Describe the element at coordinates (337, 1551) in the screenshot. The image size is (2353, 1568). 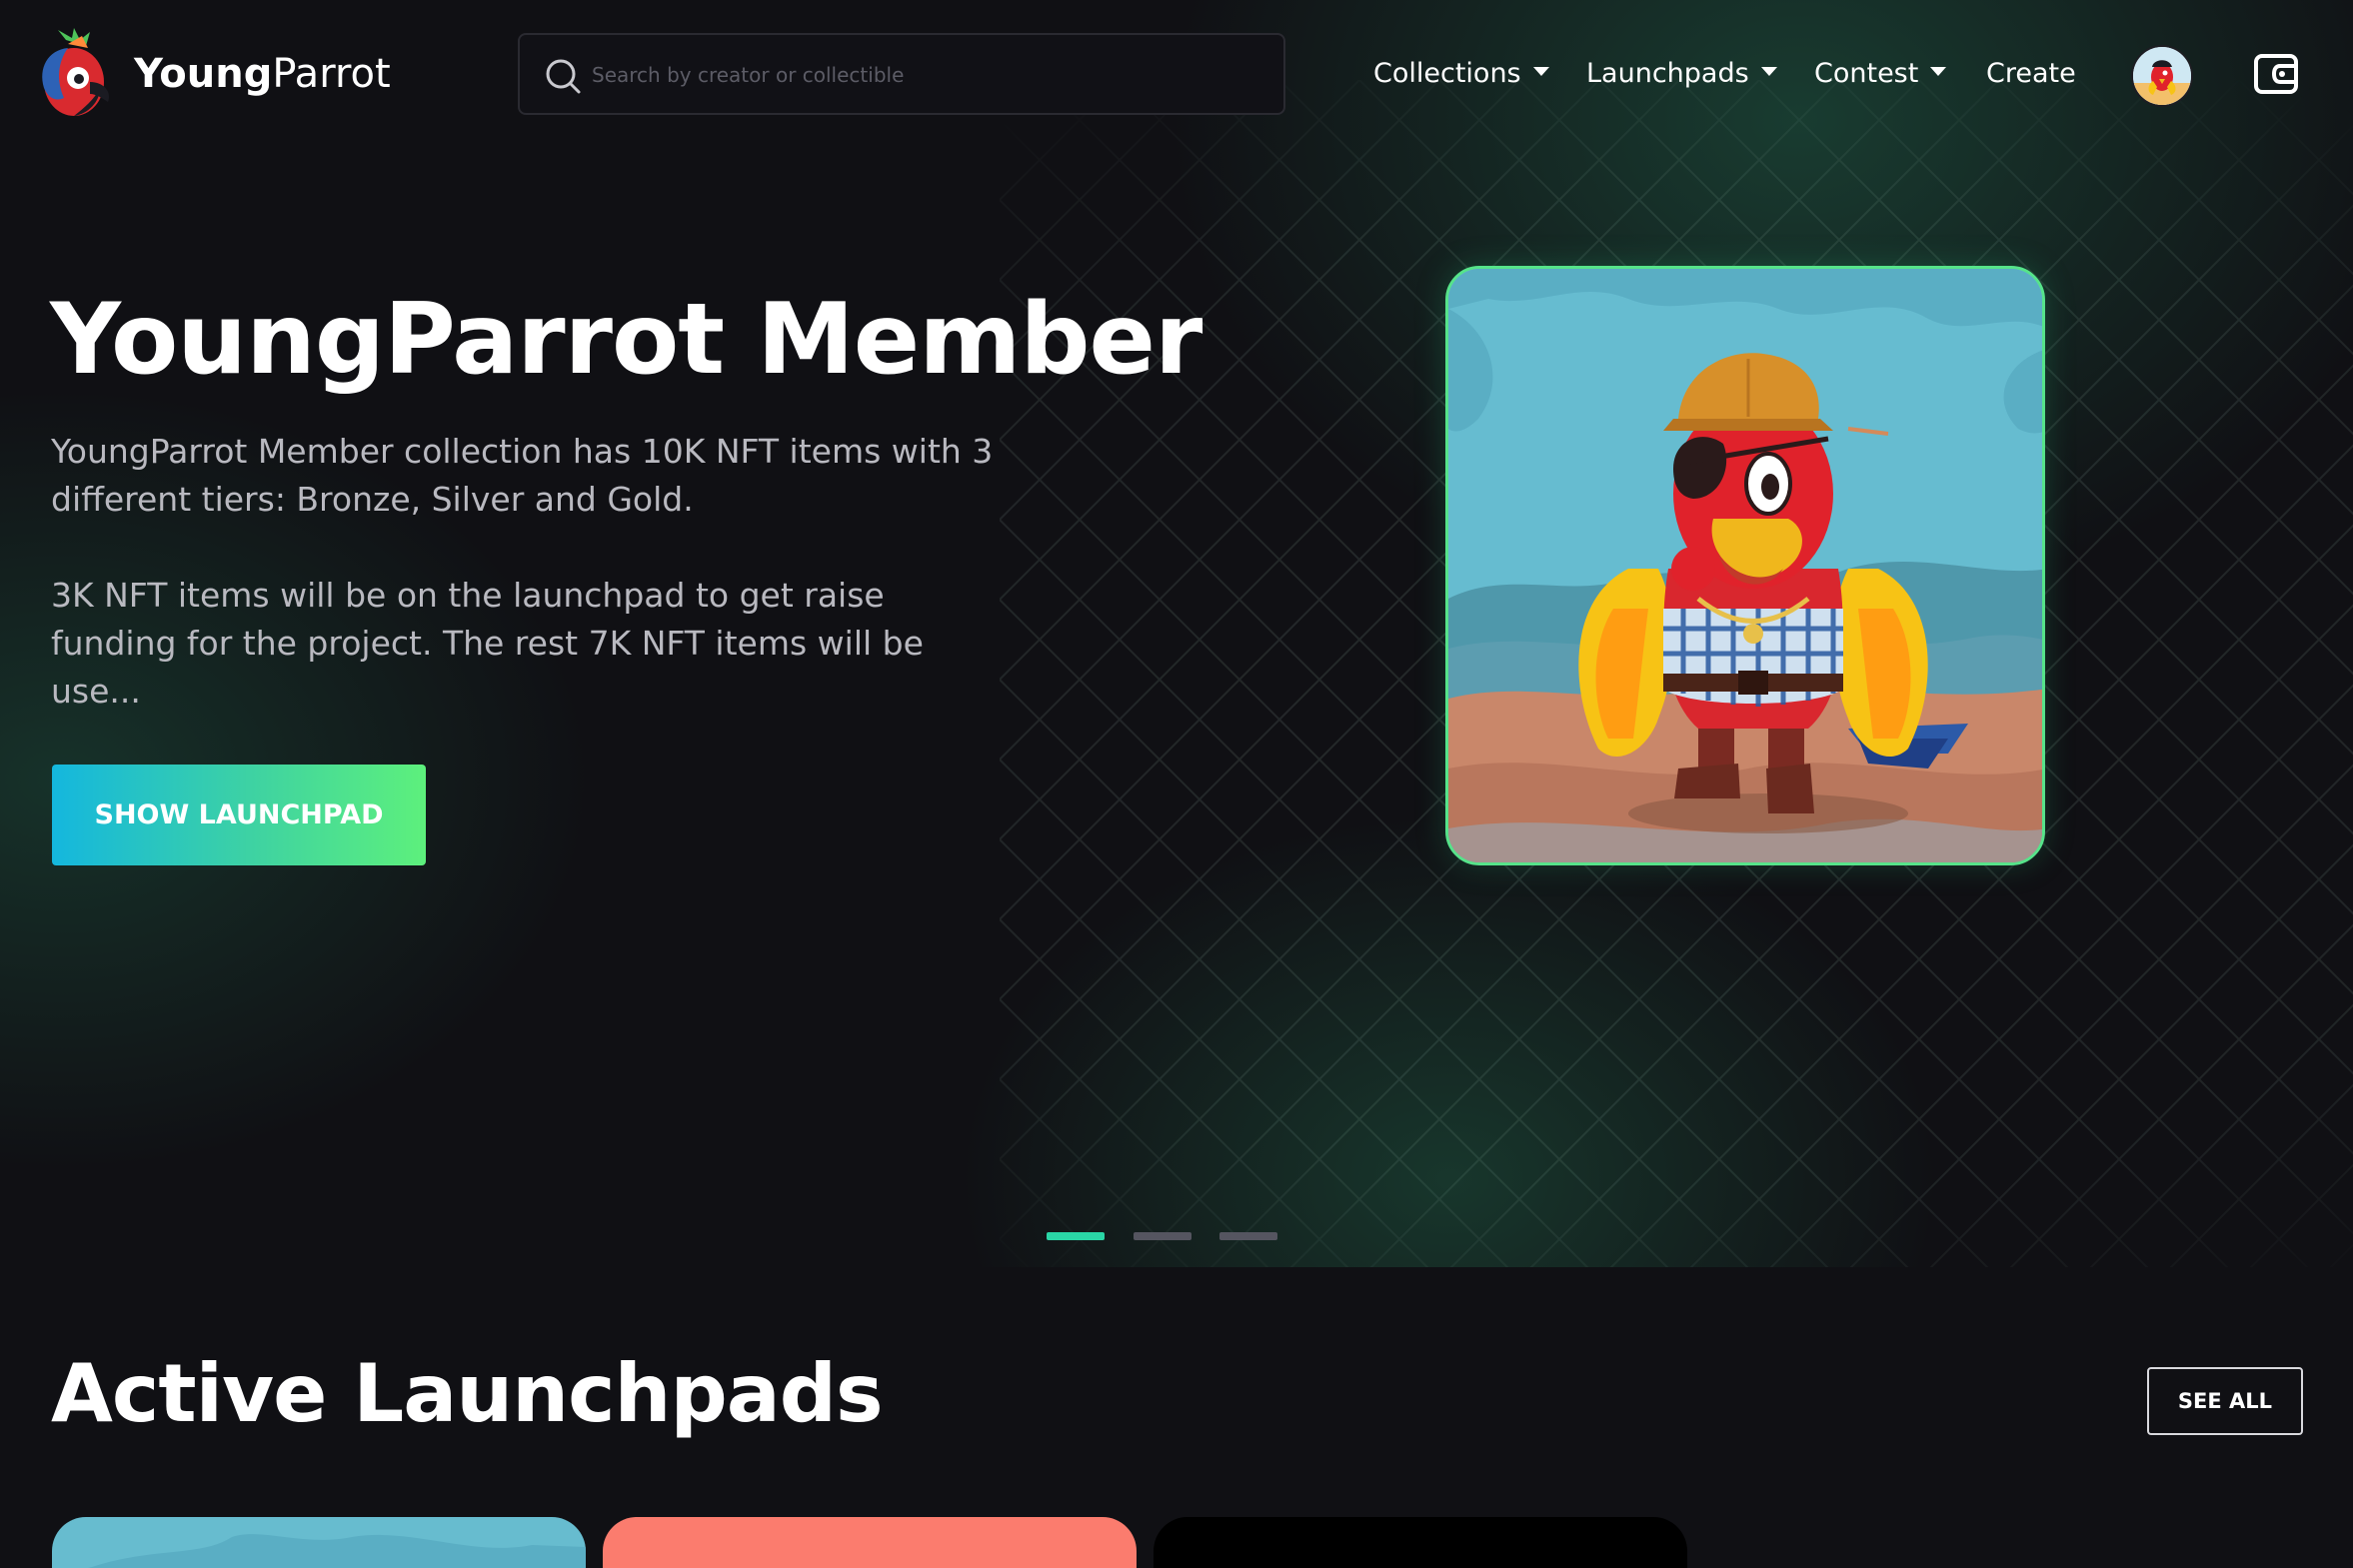
I see `launchpad-card-1-image` at that location.